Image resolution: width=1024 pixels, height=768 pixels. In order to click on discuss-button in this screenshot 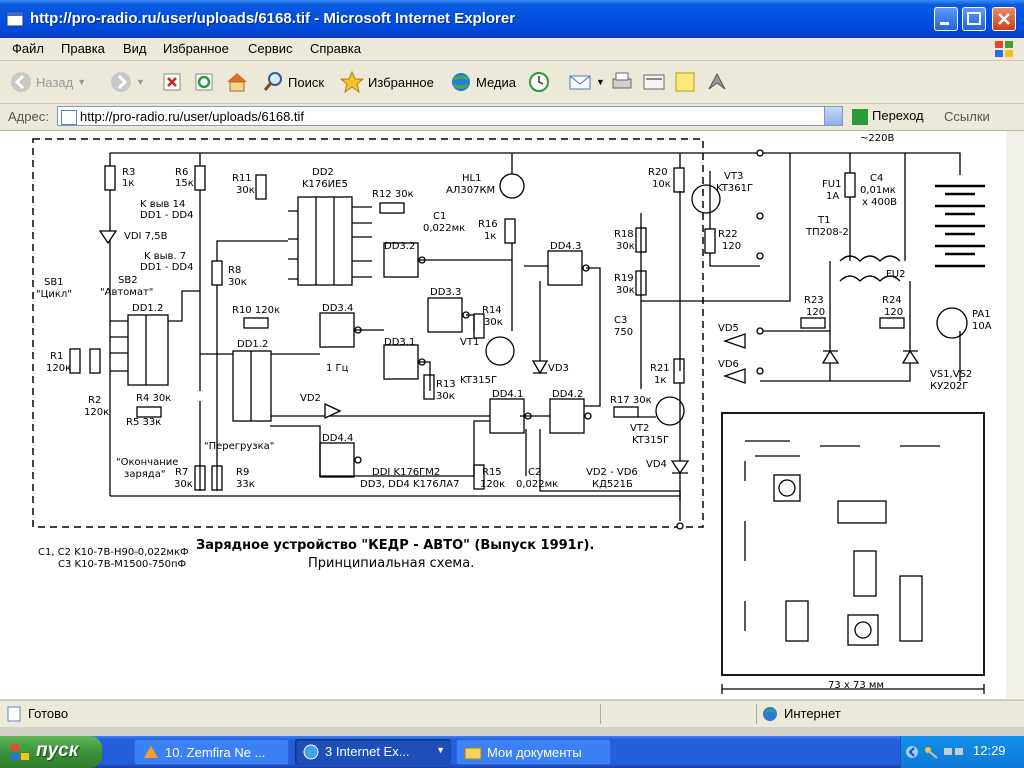, I will do `click(685, 82)`.